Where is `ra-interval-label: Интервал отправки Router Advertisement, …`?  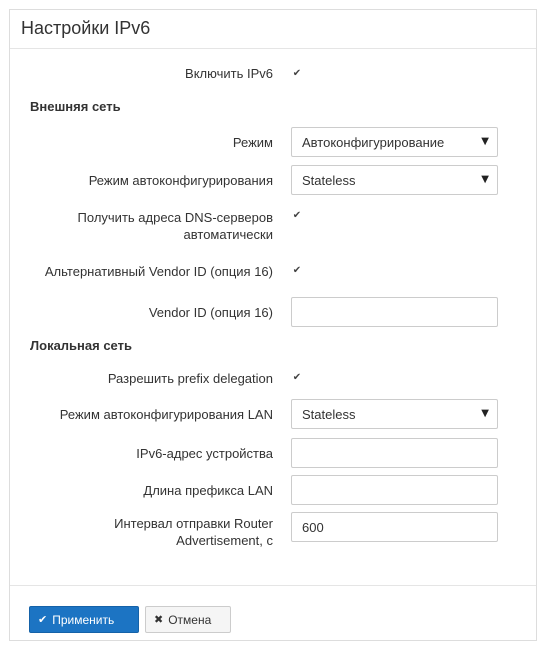 ra-interval-label: Интервал отправки Router Advertisement, … is located at coordinates (193, 532).